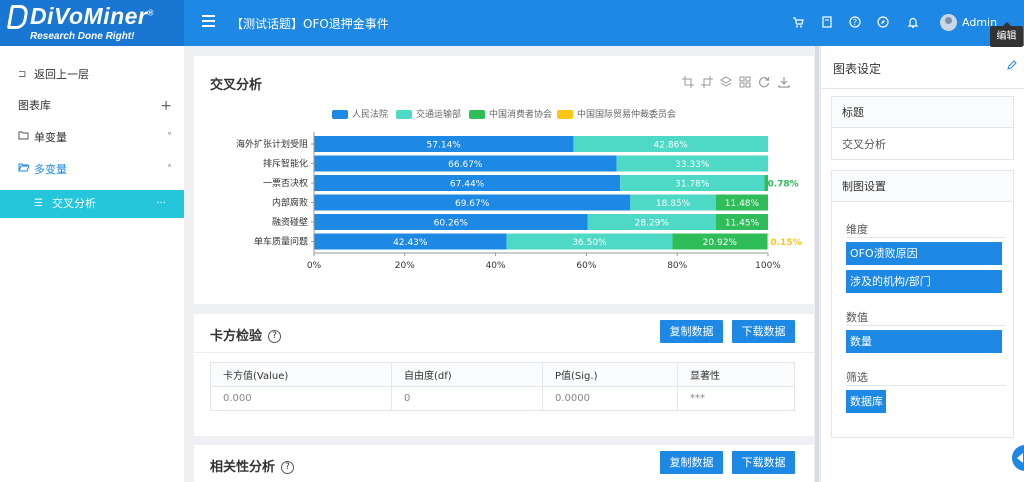 The image size is (1024, 482). I want to click on compass-icon, so click(883, 22).